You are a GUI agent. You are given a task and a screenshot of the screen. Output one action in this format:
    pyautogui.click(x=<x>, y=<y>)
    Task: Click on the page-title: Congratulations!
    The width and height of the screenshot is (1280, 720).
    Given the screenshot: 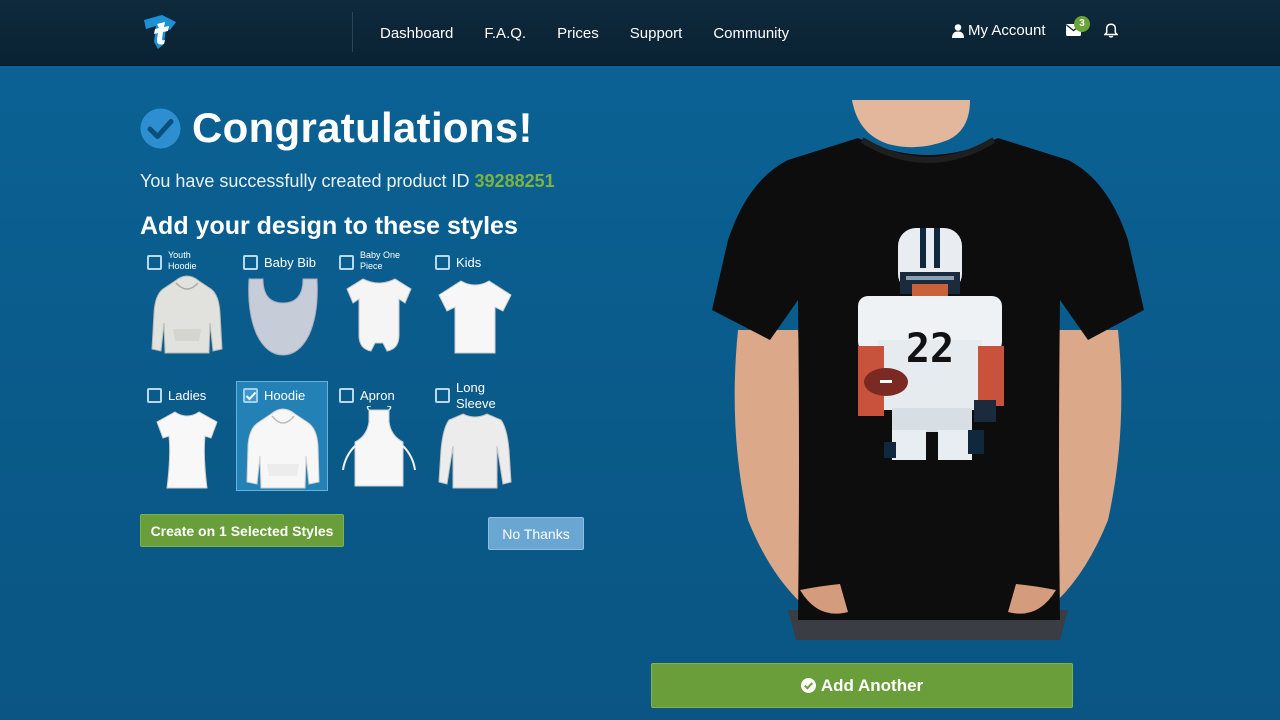 What is the action you would take?
    pyautogui.click(x=362, y=127)
    